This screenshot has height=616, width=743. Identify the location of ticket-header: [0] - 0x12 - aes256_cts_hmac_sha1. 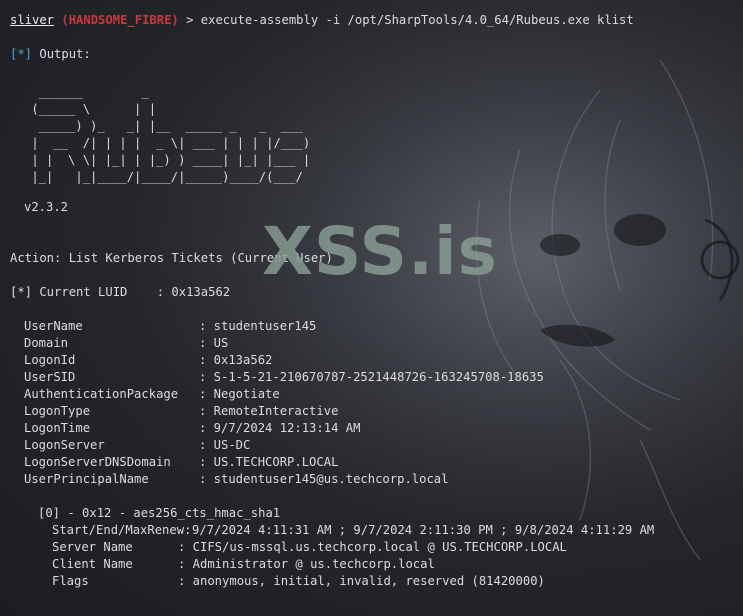
(159, 513).